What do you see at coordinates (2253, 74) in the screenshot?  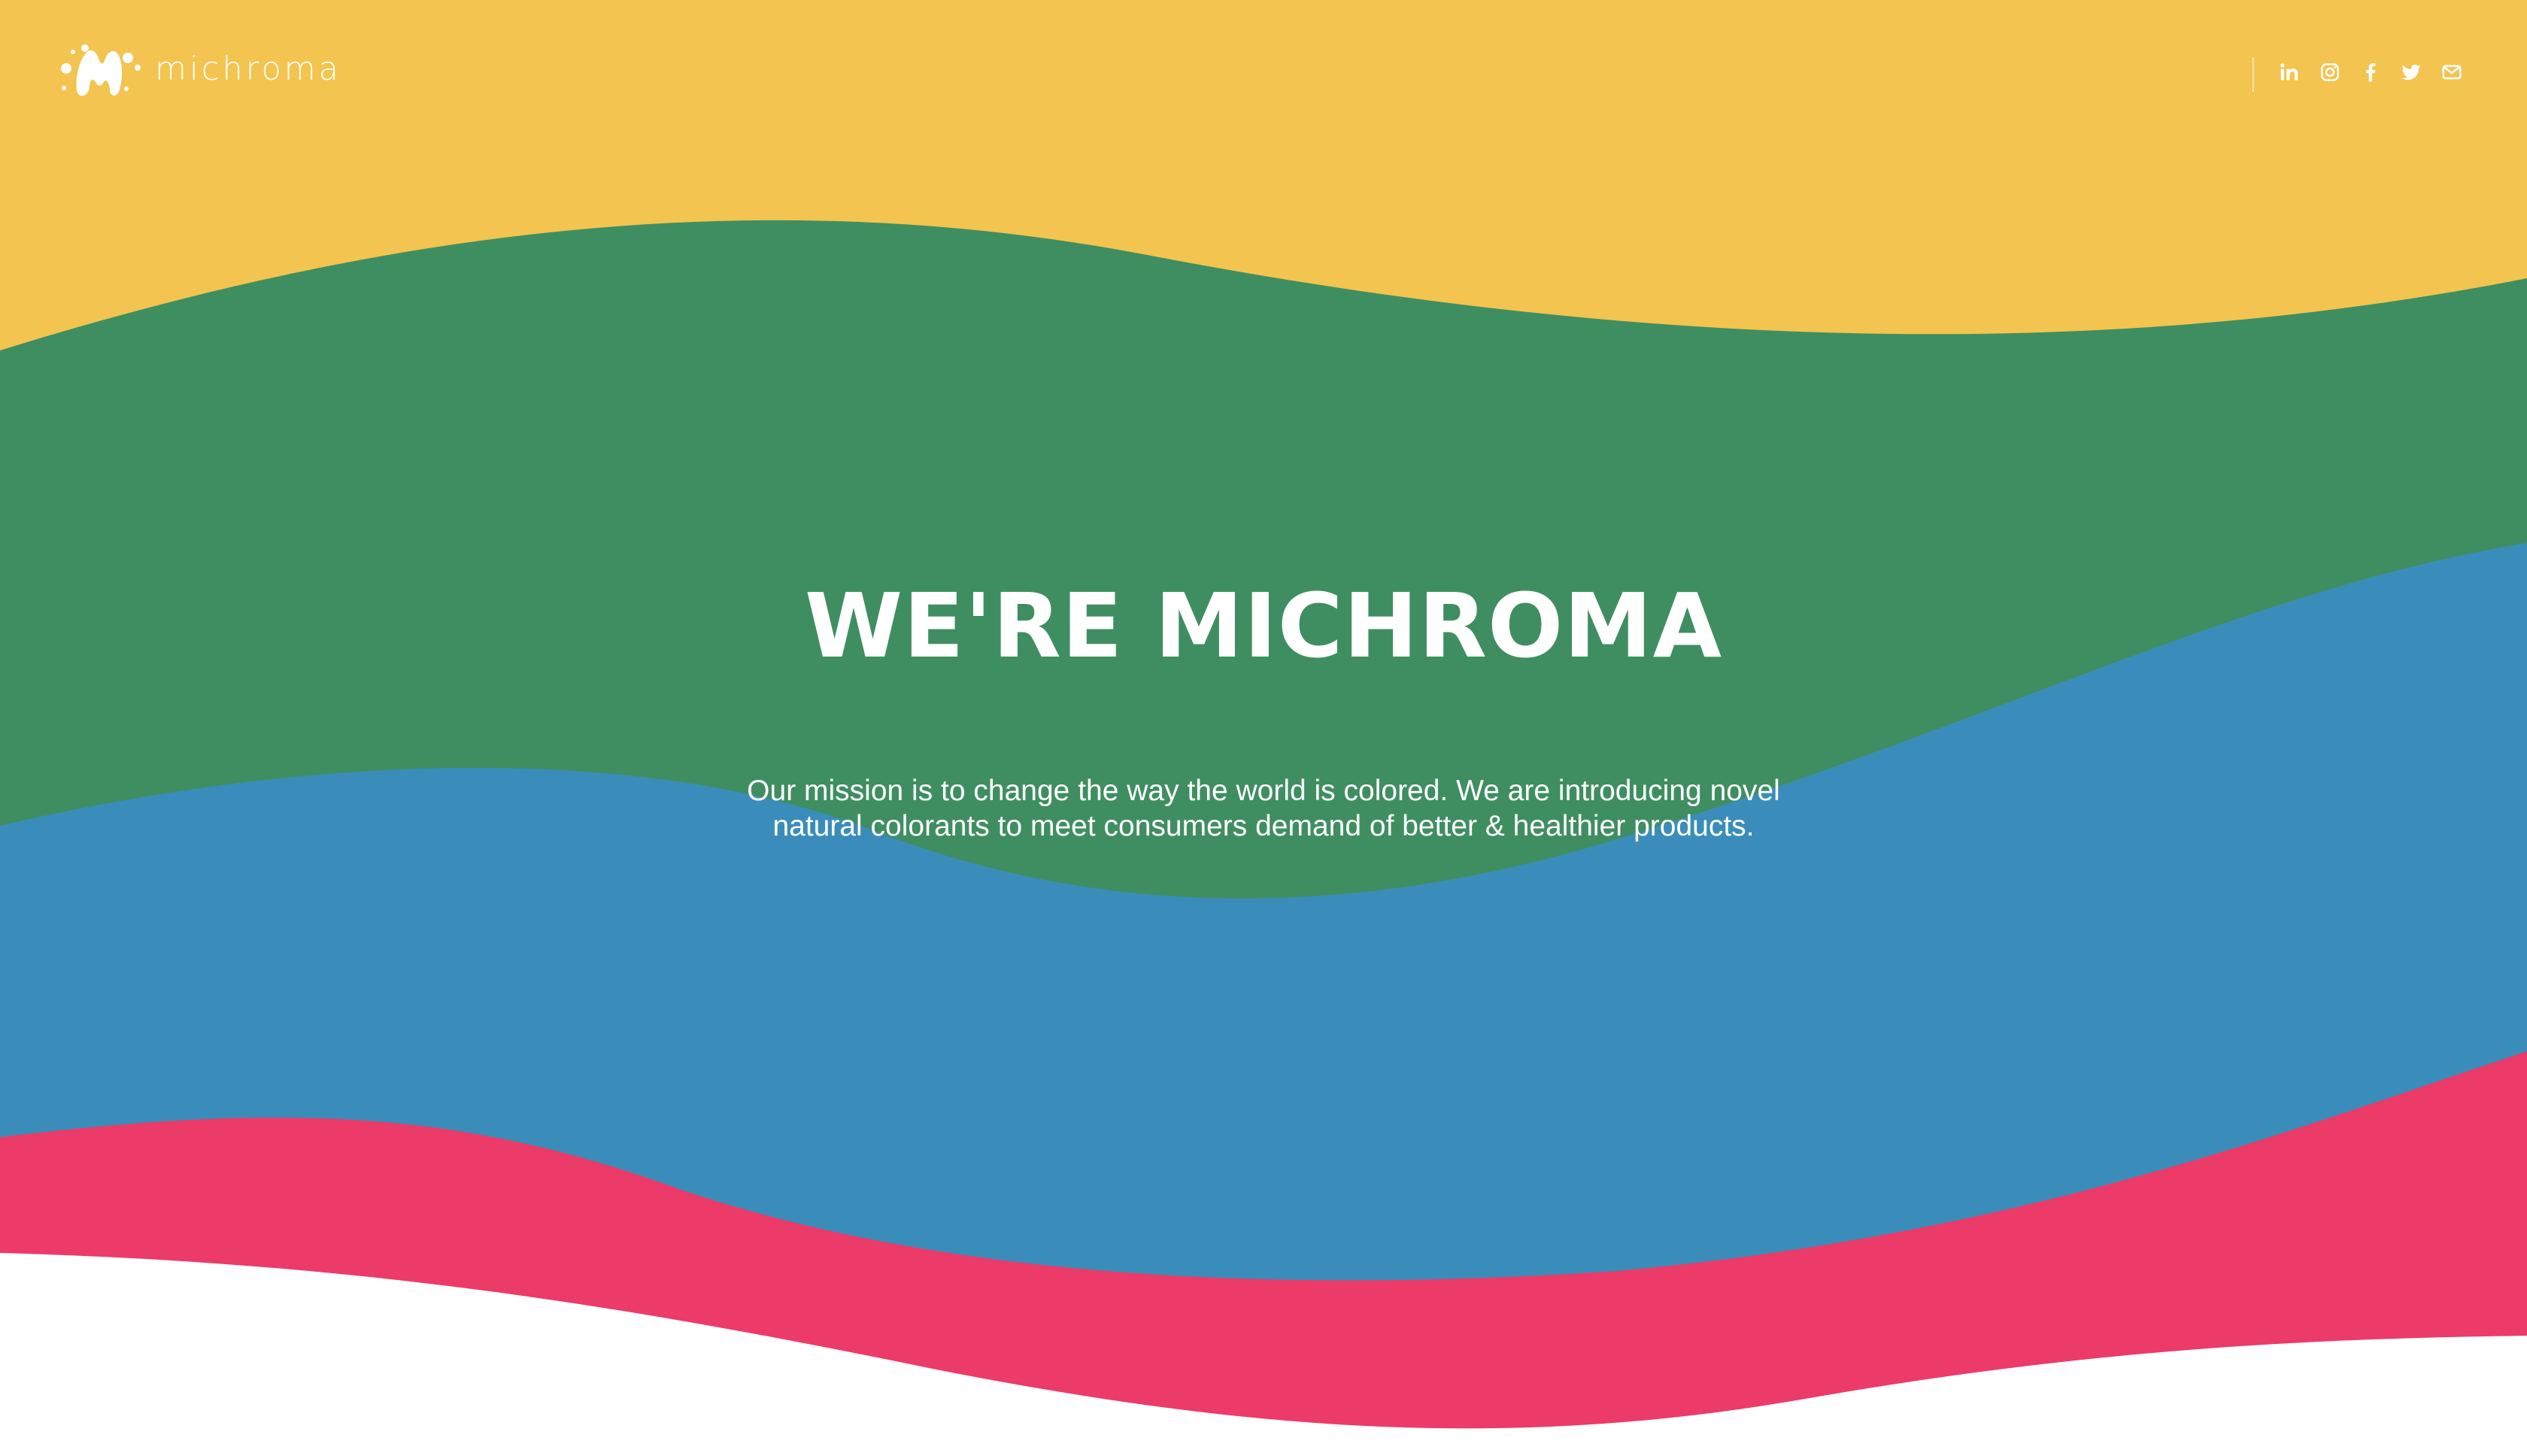 I see `header-divider` at bounding box center [2253, 74].